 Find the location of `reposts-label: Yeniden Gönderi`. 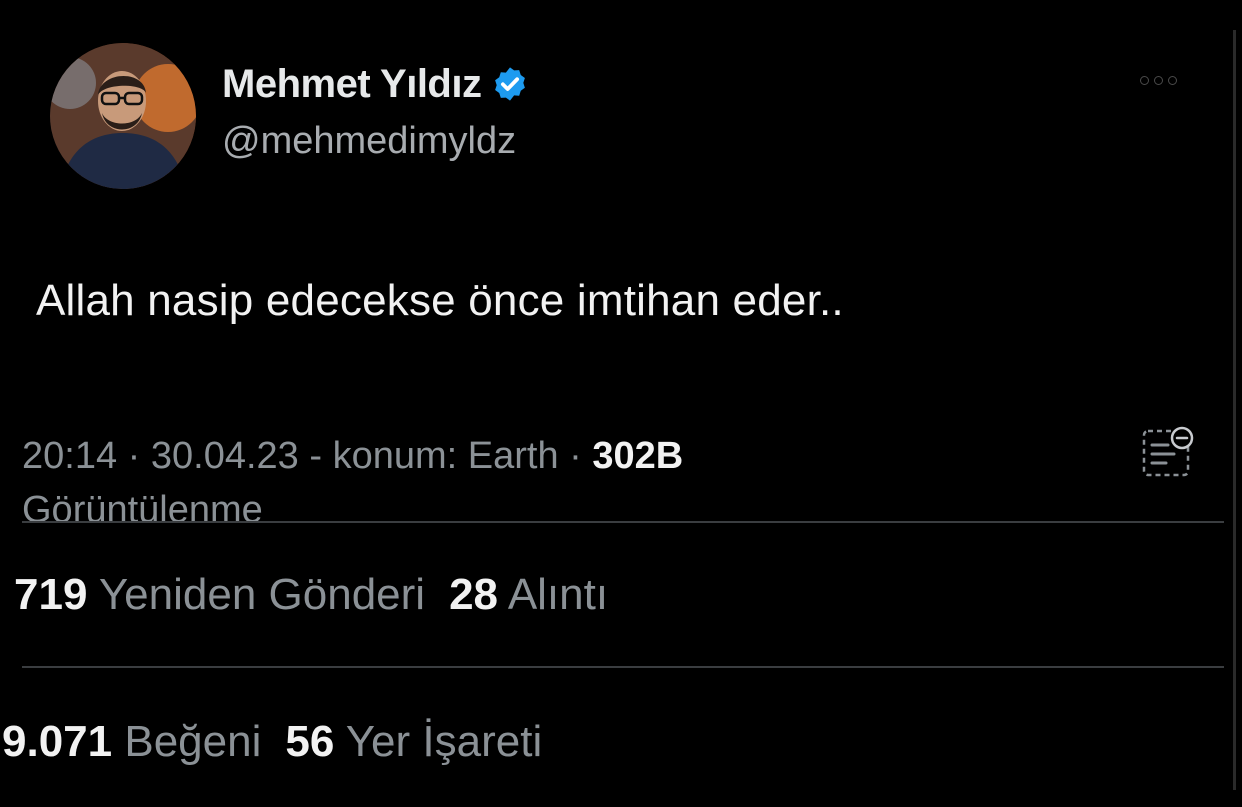

reposts-label: Yeniden Gönderi is located at coordinates (262, 594).